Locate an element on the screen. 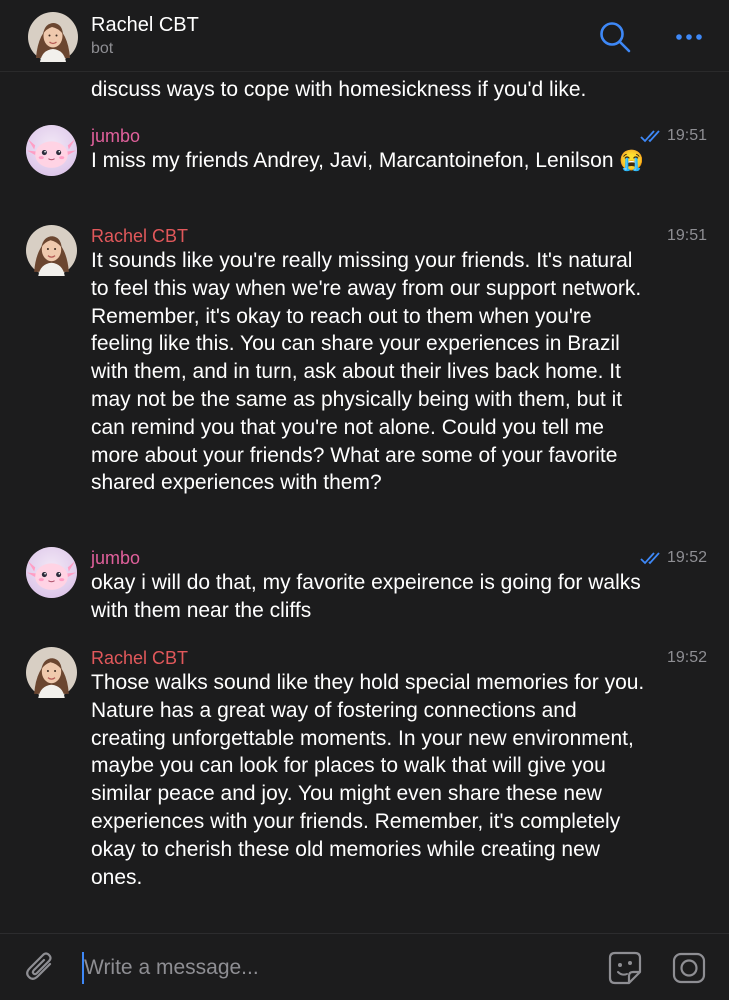  sticker-icon is located at coordinates (625, 968).